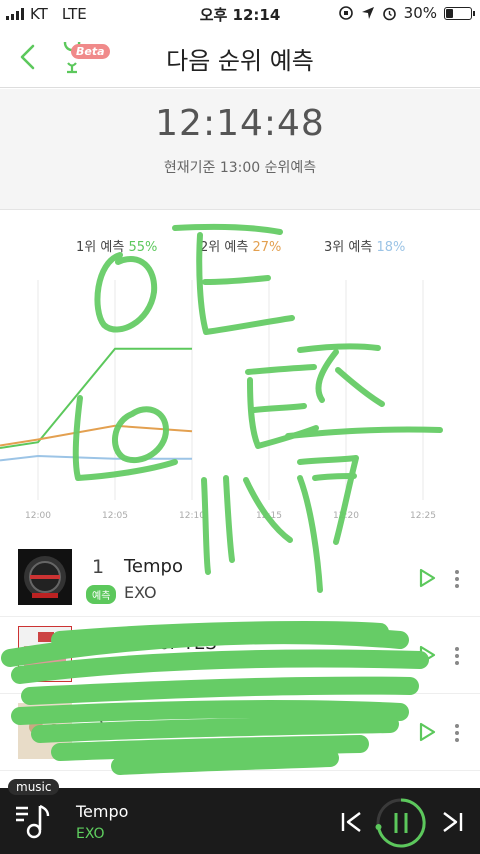  What do you see at coordinates (117, 247) in the screenshot?
I see `legend-item-first: 1위 예측 55%` at bounding box center [117, 247].